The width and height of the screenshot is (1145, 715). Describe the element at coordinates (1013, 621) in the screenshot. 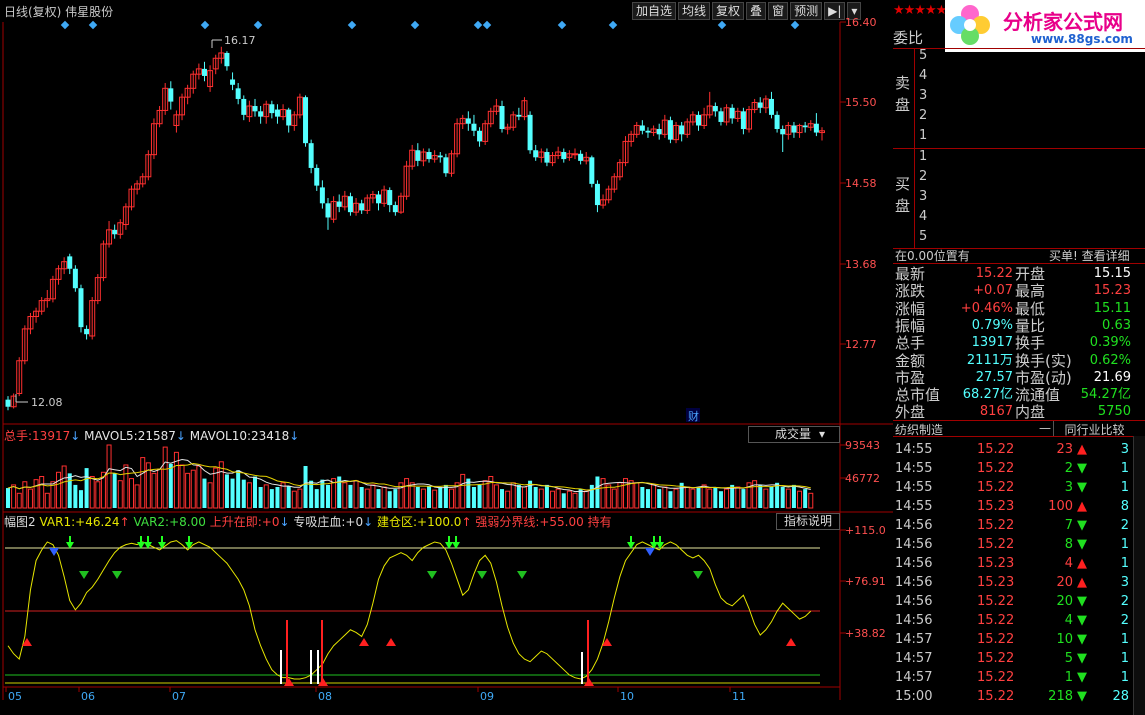

I see `tick-row: 14:56 15.22 4 ▼ 2` at that location.